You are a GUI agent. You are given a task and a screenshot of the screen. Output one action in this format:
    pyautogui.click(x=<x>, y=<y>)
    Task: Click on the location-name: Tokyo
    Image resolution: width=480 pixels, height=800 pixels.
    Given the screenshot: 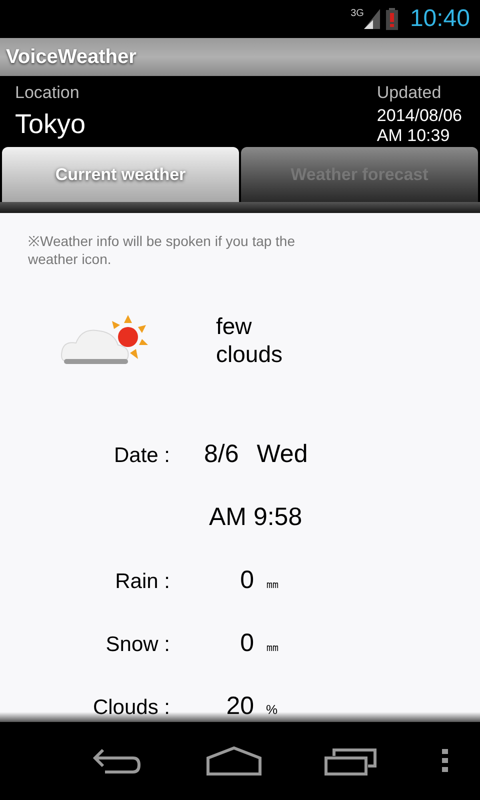 What is the action you would take?
    pyautogui.click(x=50, y=124)
    